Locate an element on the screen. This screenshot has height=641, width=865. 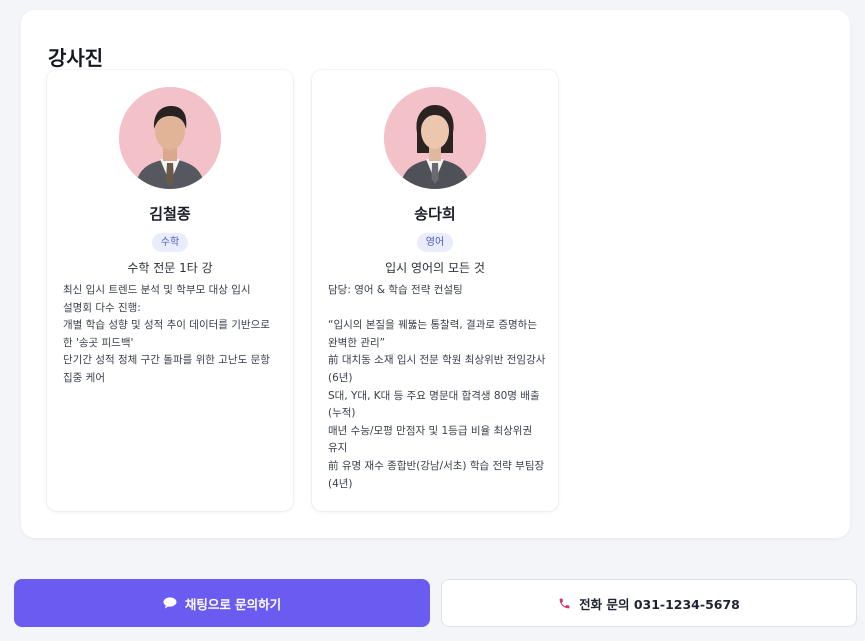
description-line: 개별 학습 성향 및 성적 추이 데이터를 기반으로 한 '송곳 피드백' is located at coordinates (166, 334).